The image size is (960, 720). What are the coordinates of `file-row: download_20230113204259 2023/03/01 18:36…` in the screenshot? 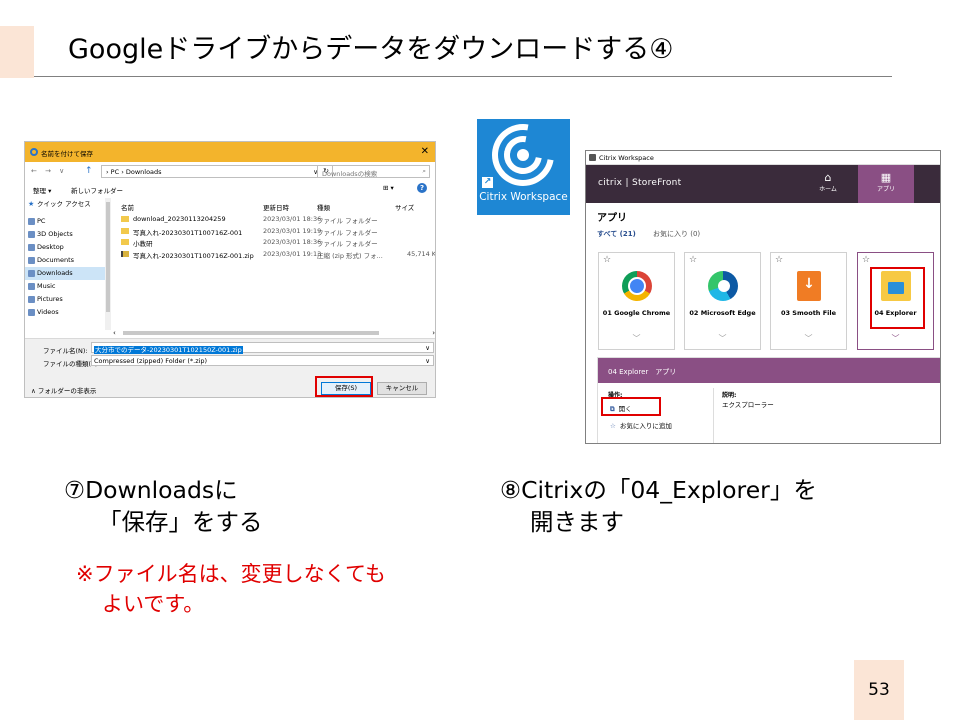 It's located at (277, 220).